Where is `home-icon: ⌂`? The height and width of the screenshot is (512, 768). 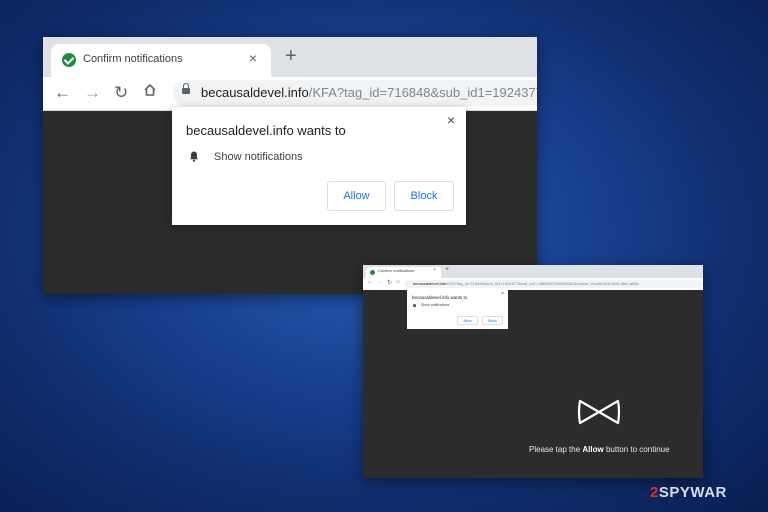 home-icon: ⌂ is located at coordinates (398, 282).